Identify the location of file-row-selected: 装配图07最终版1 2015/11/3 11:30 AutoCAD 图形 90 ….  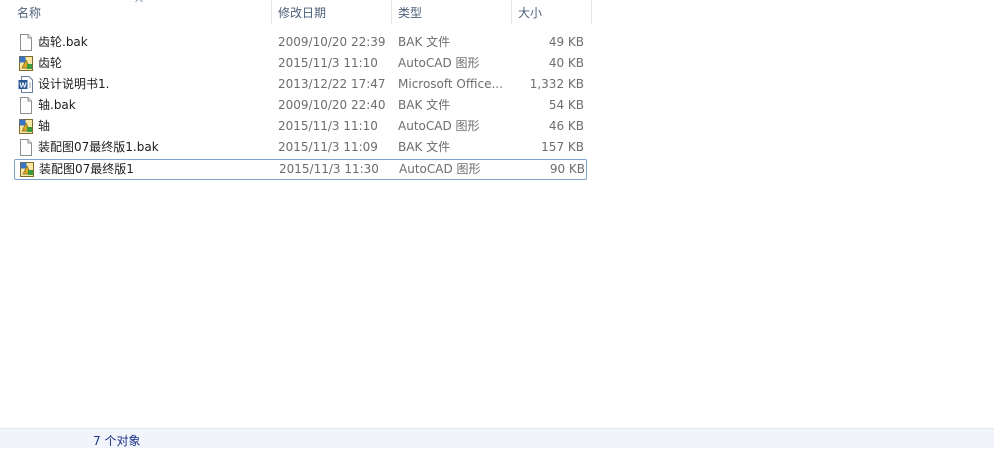
(300, 169).